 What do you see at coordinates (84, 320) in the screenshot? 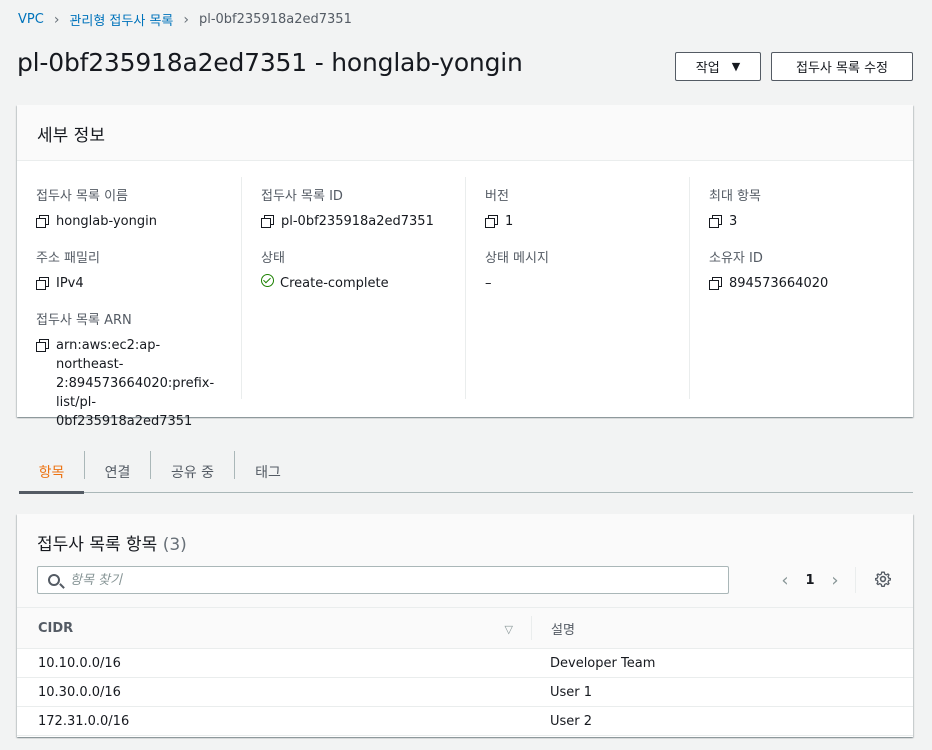
I see `field-label: 접두사 목록 ARN` at bounding box center [84, 320].